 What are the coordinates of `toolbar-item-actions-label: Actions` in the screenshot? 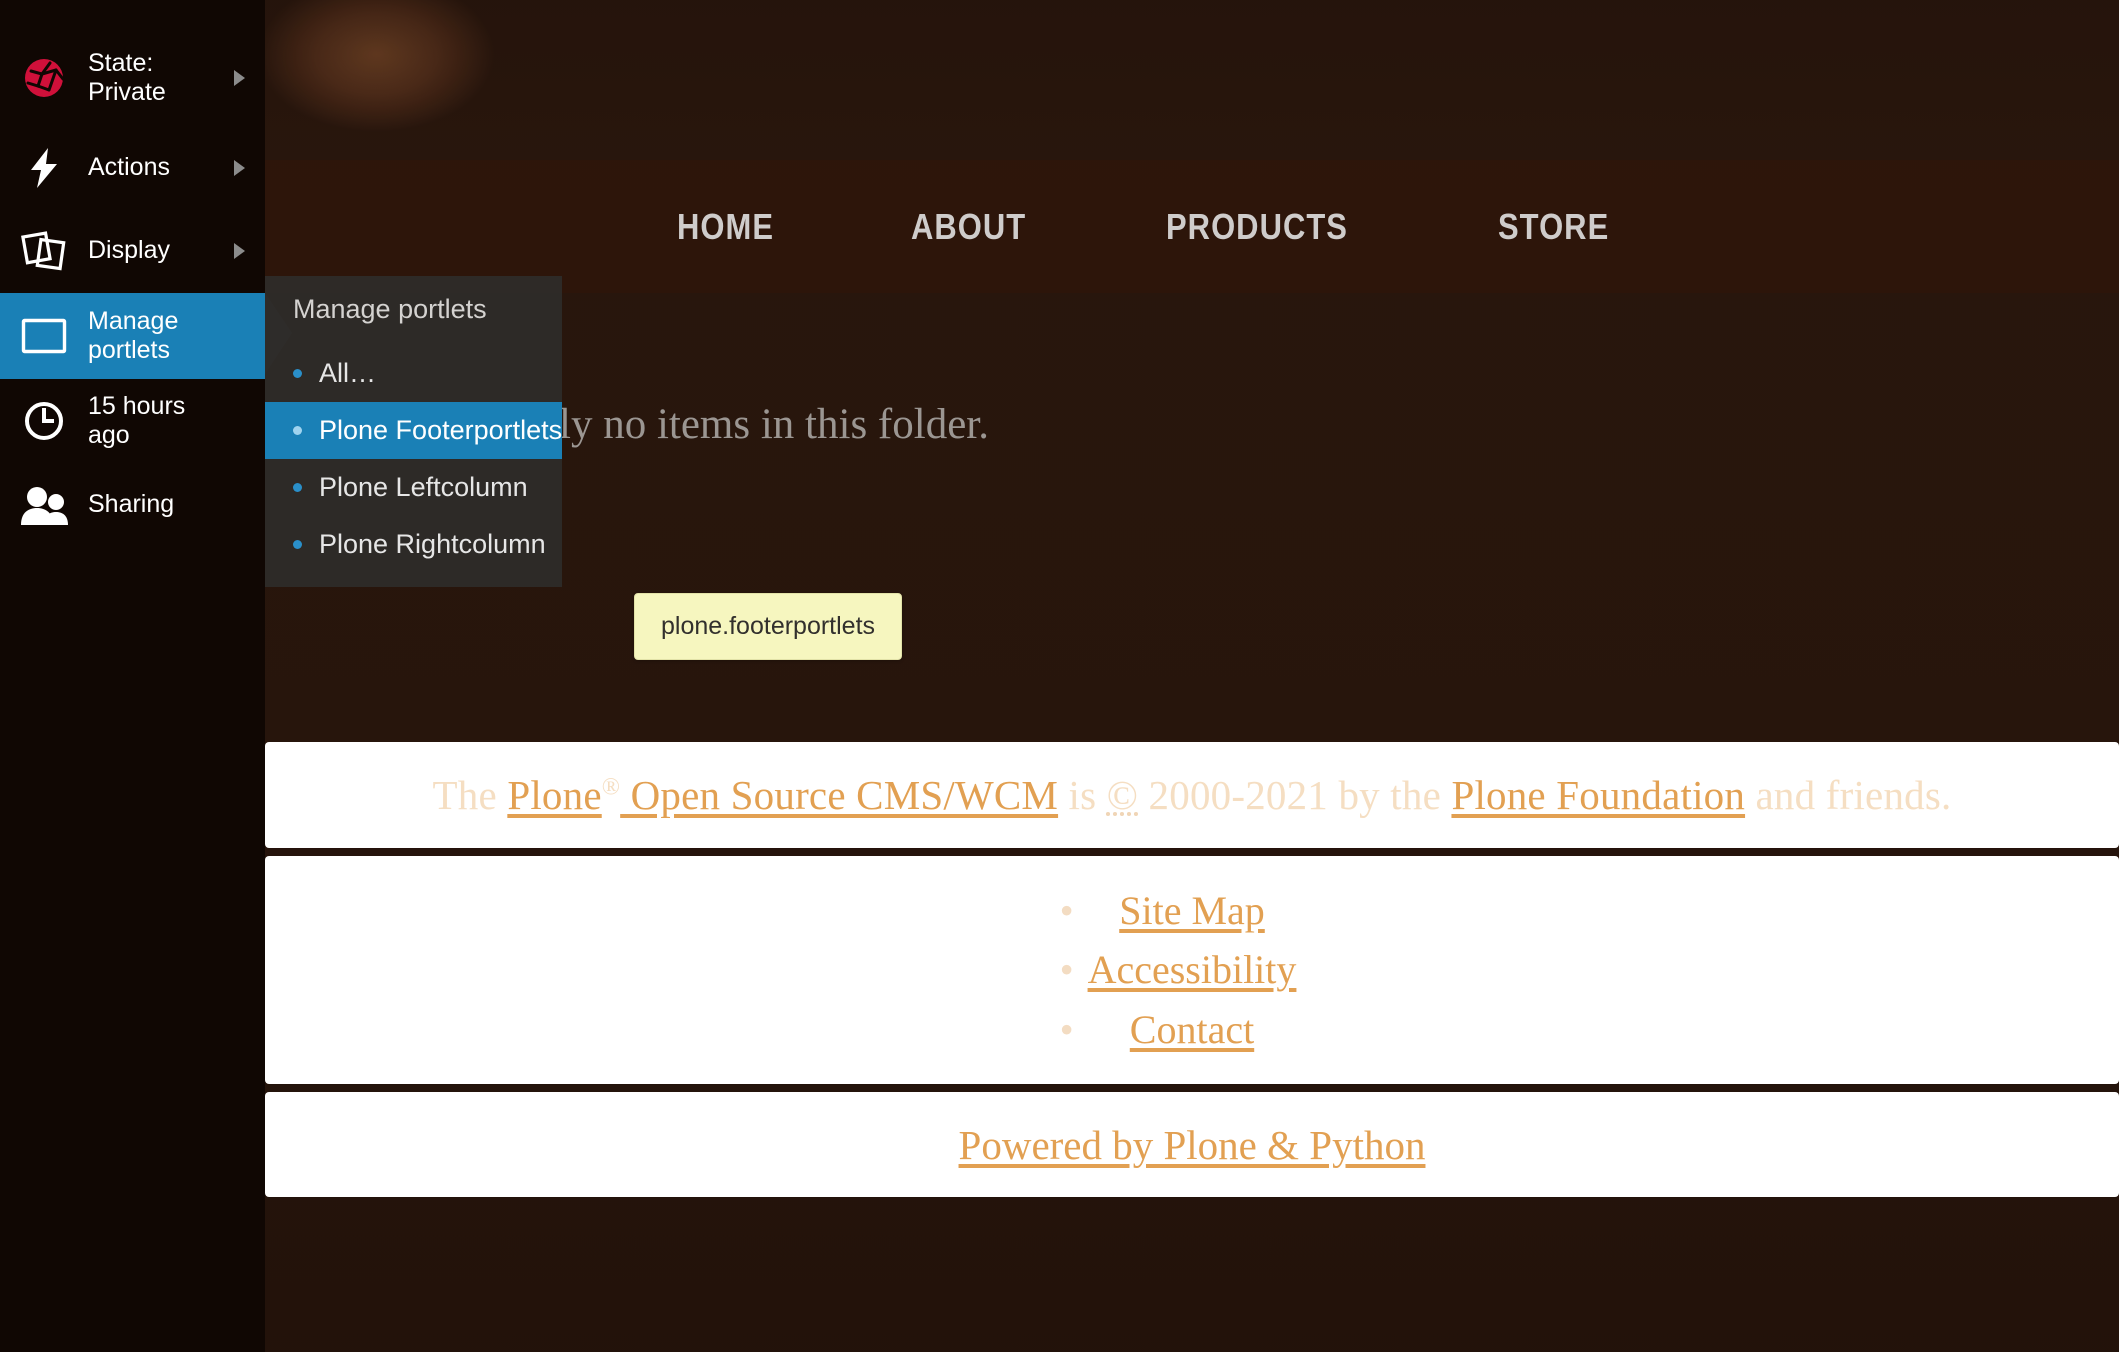 It's located at (129, 166).